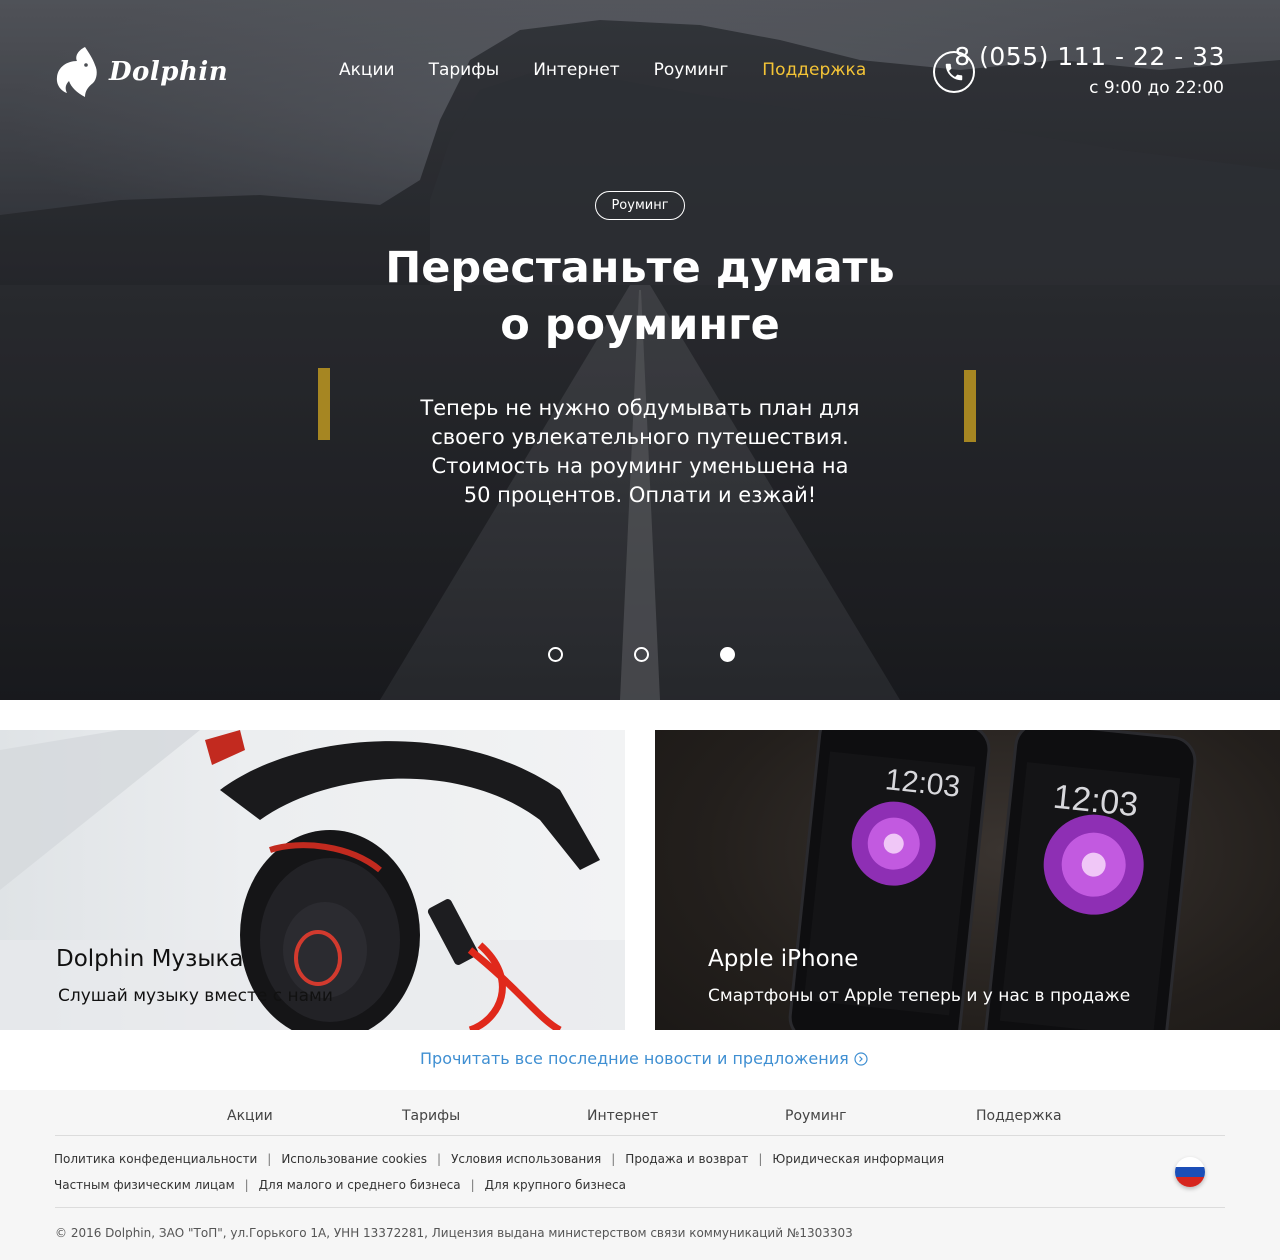  Describe the element at coordinates (150, 959) in the screenshot. I see `card-title: Dolphin Музыка` at that location.